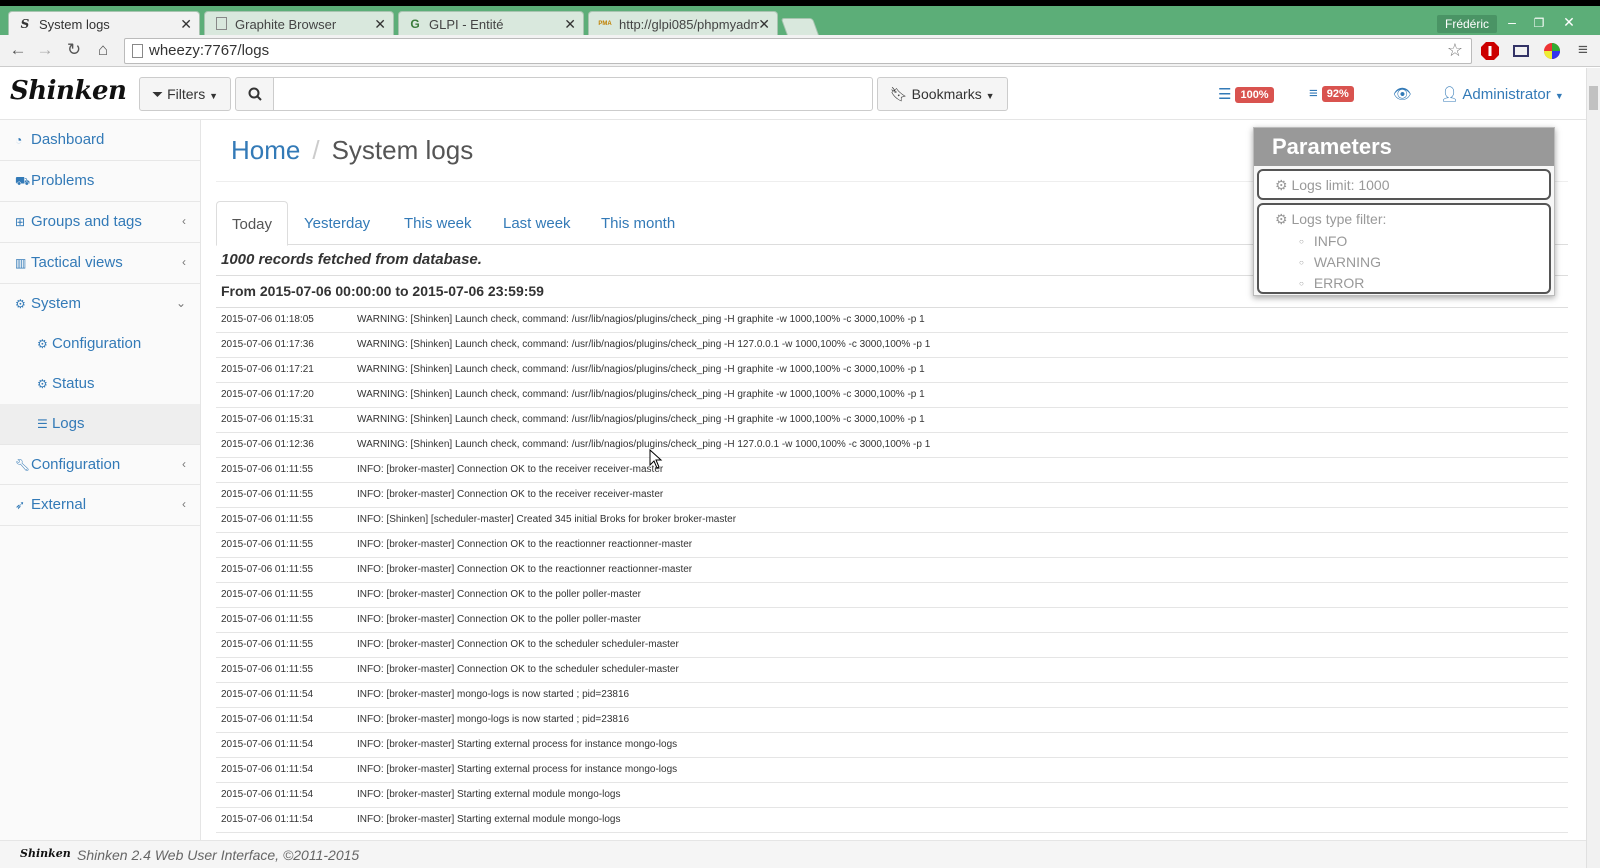 Image resolution: width=1600 pixels, height=868 pixels. What do you see at coordinates (638, 223) in the screenshot?
I see `tab-this-month: This month` at bounding box center [638, 223].